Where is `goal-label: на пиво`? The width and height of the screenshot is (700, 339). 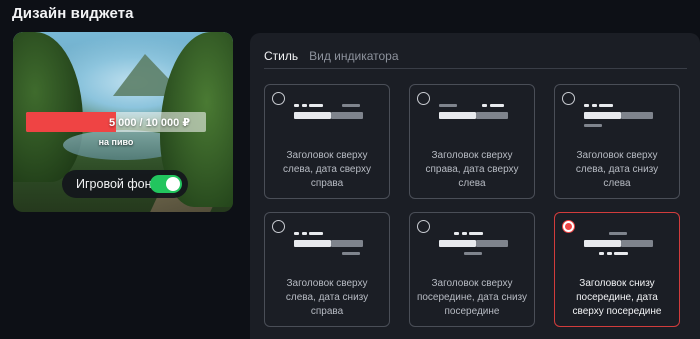 goal-label: на пиво is located at coordinates (116, 142).